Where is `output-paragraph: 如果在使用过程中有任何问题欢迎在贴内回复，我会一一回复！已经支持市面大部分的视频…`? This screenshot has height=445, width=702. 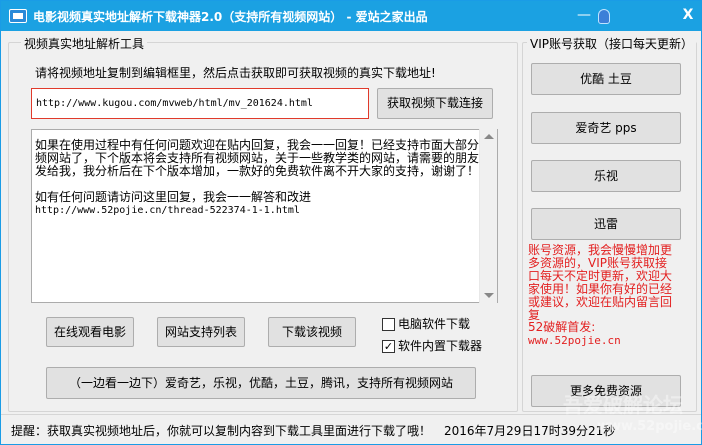
output-paragraph: 如果在使用过程中有任何问题欢迎在贴内回复，我会一一回复！已经支持市面大部分的视频… is located at coordinates (266, 158).